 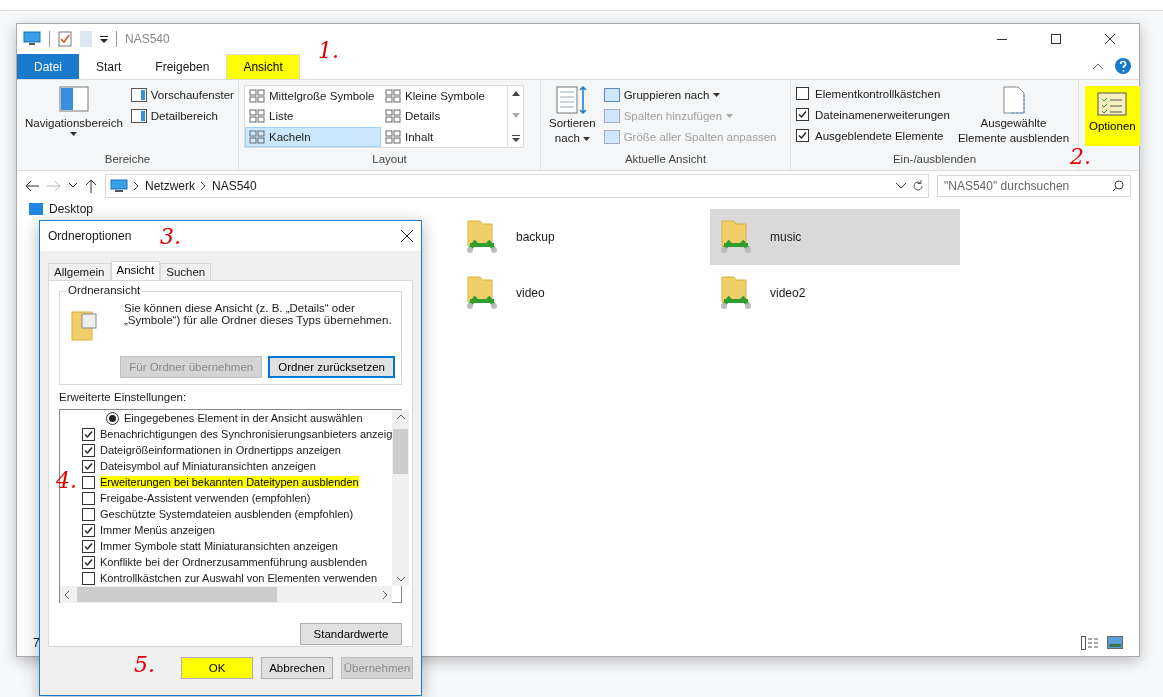 What do you see at coordinates (879, 135) in the screenshot?
I see `checkbox-label: Ausgeblendete Elemente` at bounding box center [879, 135].